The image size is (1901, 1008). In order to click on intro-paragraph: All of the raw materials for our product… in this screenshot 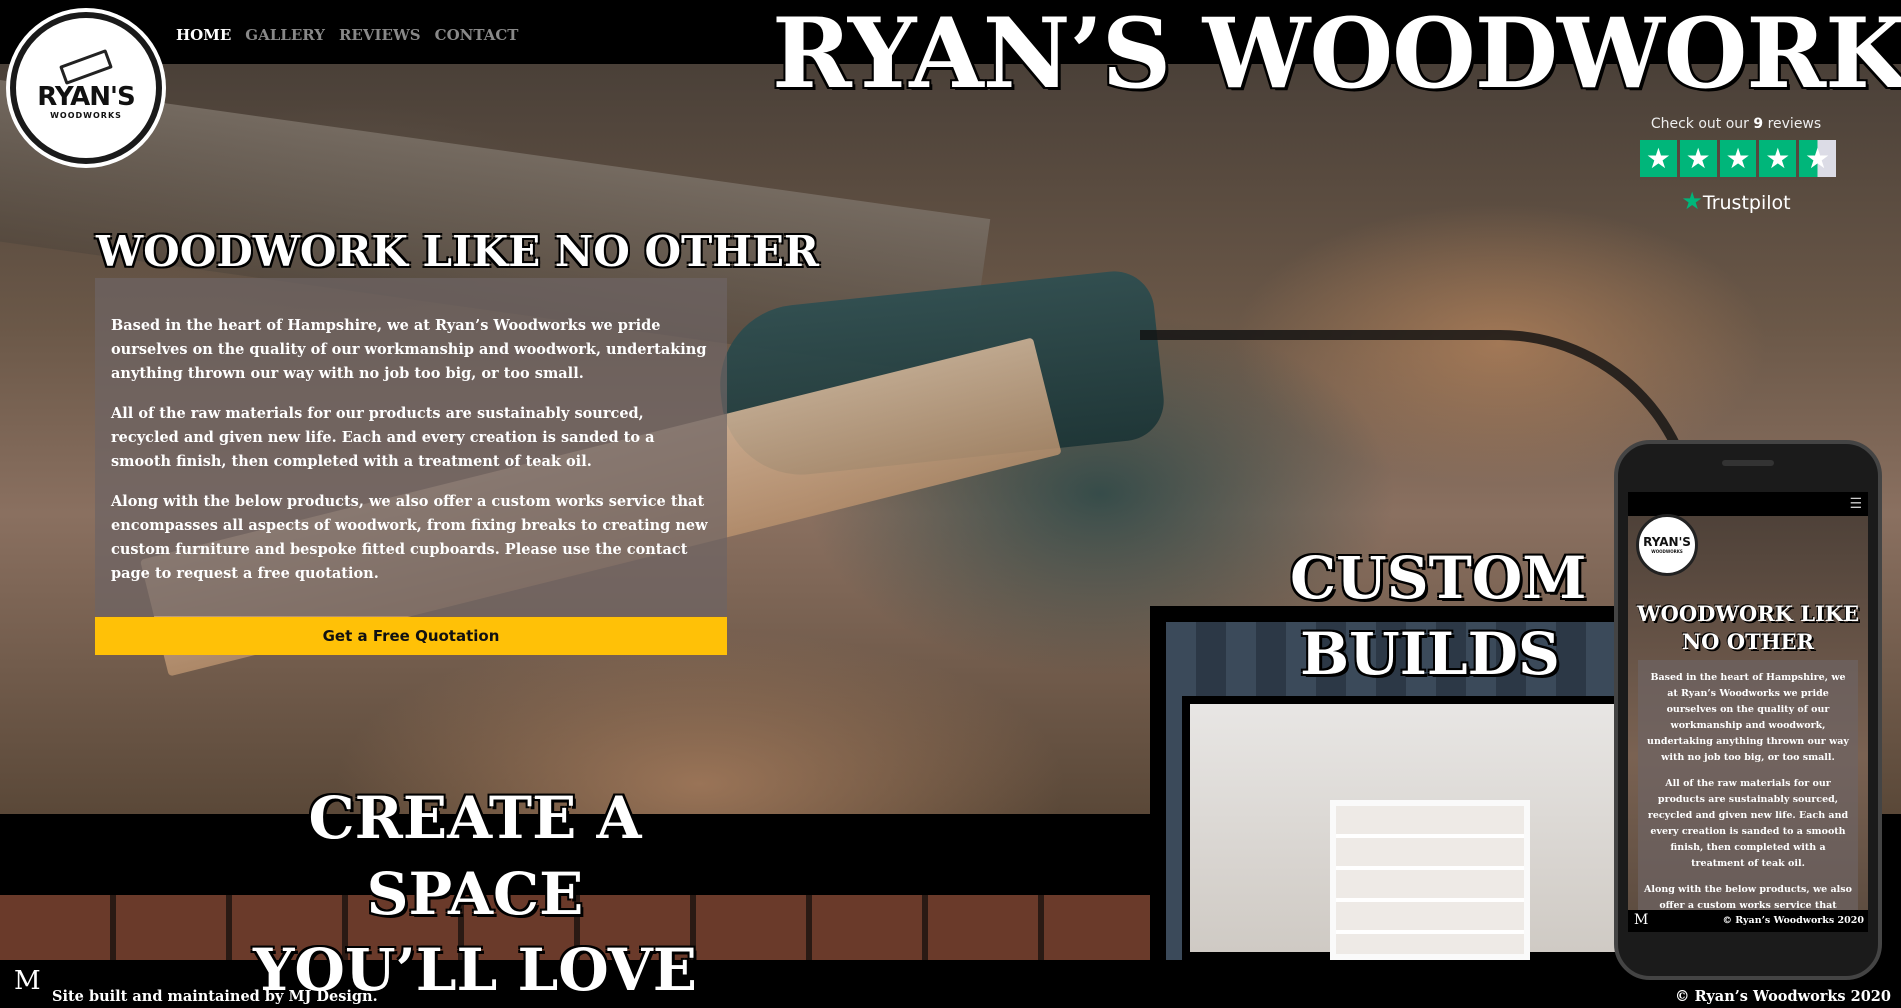, I will do `click(383, 437)`.